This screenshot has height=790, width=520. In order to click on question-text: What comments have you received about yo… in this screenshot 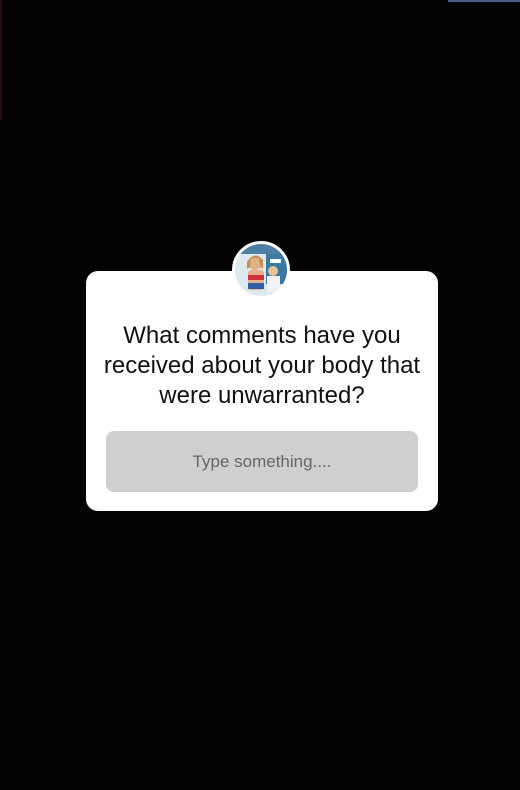, I will do `click(262, 365)`.